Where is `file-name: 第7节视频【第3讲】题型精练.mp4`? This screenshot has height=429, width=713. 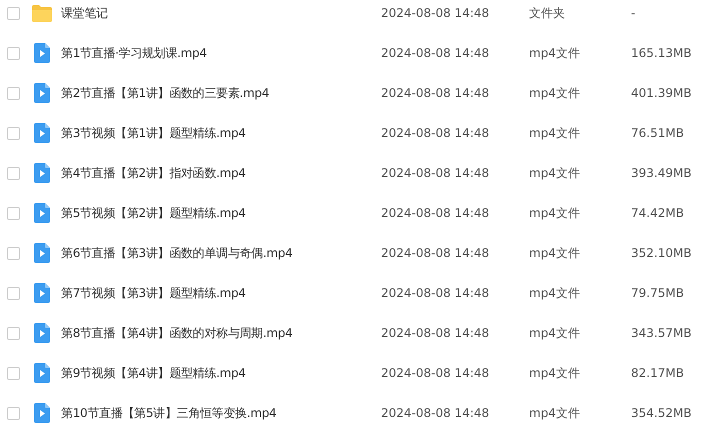 file-name: 第7节视频【第3讲】题型精练.mp4 is located at coordinates (221, 293).